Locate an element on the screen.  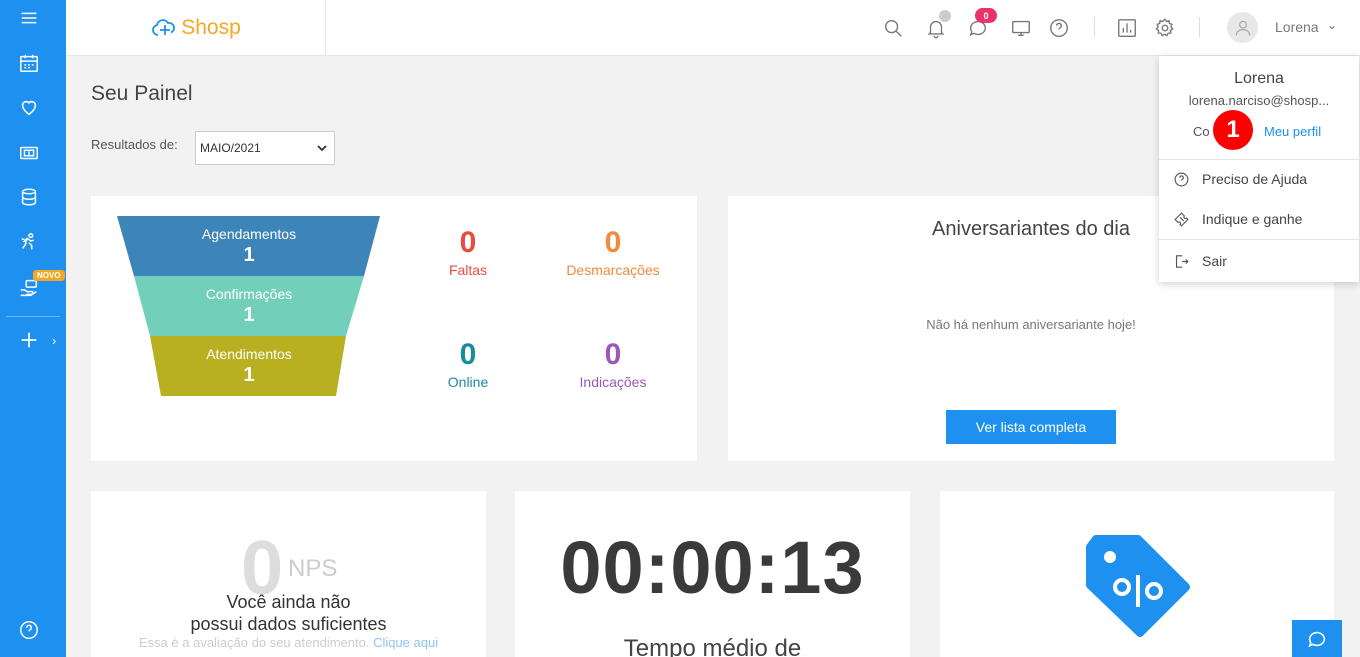
my-profile-link: Meu perfil is located at coordinates (1292, 131).